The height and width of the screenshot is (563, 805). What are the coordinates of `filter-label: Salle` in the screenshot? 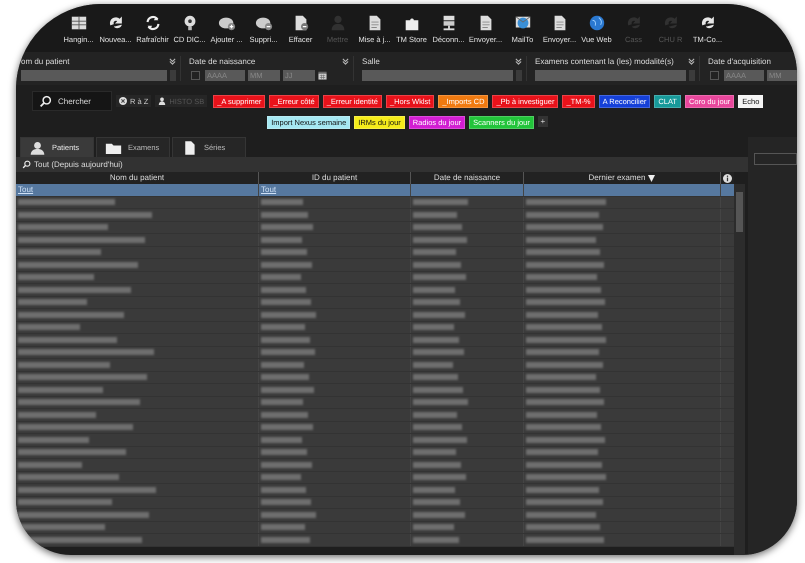 It's located at (371, 61).